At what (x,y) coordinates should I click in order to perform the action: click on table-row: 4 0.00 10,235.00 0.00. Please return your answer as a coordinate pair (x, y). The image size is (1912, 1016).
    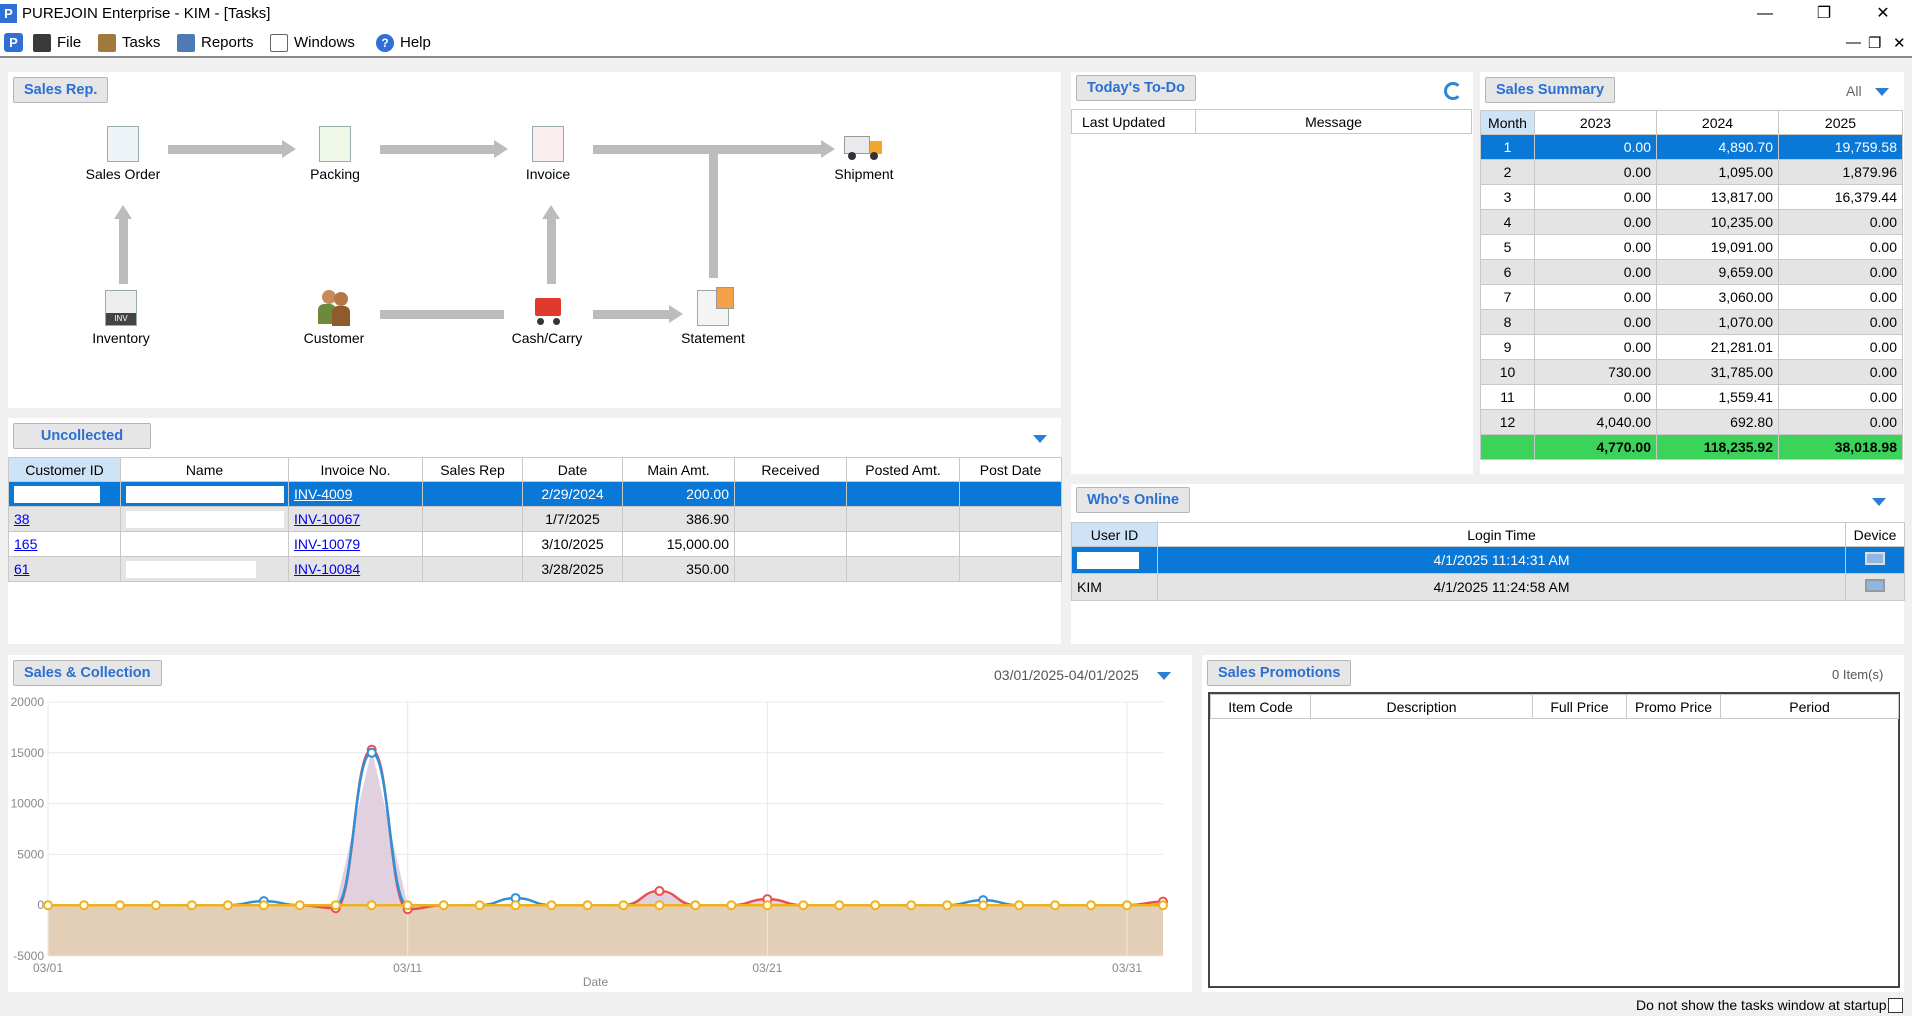
    Looking at the image, I should click on (1691, 222).